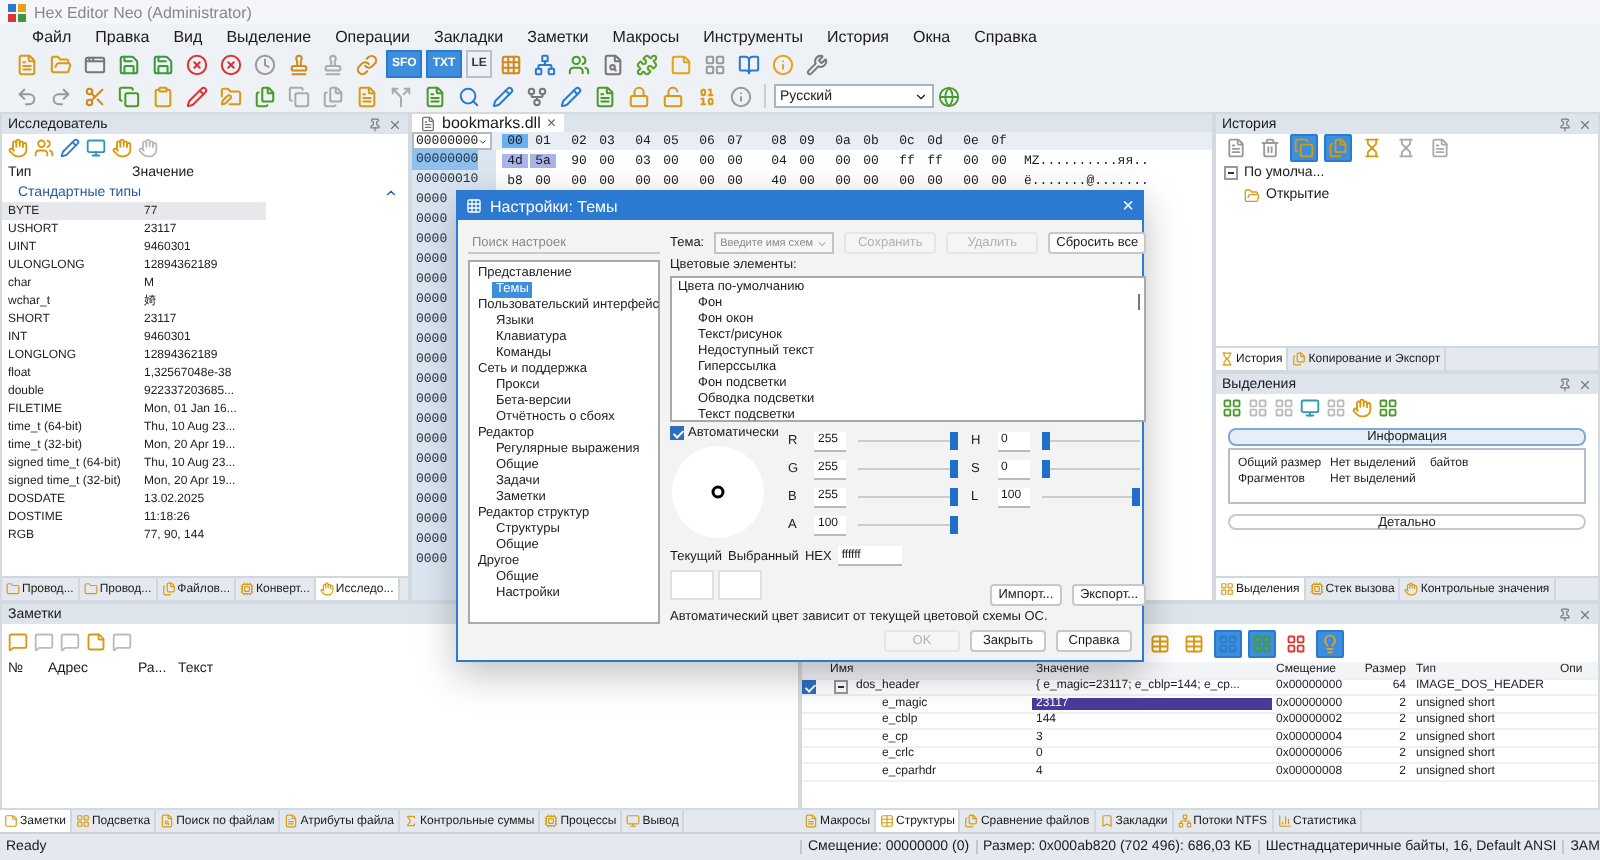 The width and height of the screenshot is (1600, 860). What do you see at coordinates (122, 36) in the screenshot?
I see `menu-item: Правка` at bounding box center [122, 36].